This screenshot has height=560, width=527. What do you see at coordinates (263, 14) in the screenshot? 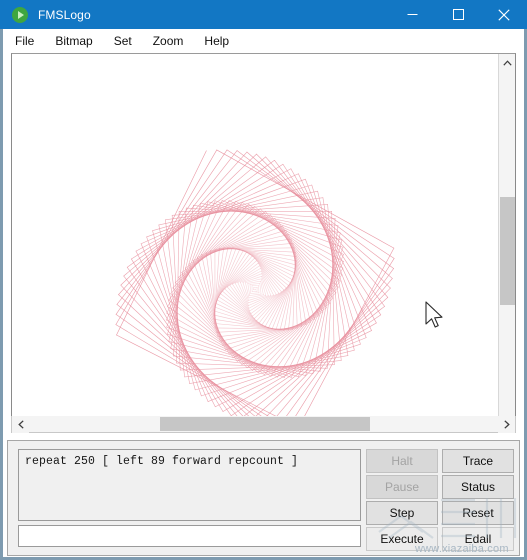
I see `title-bar: FMSLogo` at bounding box center [263, 14].